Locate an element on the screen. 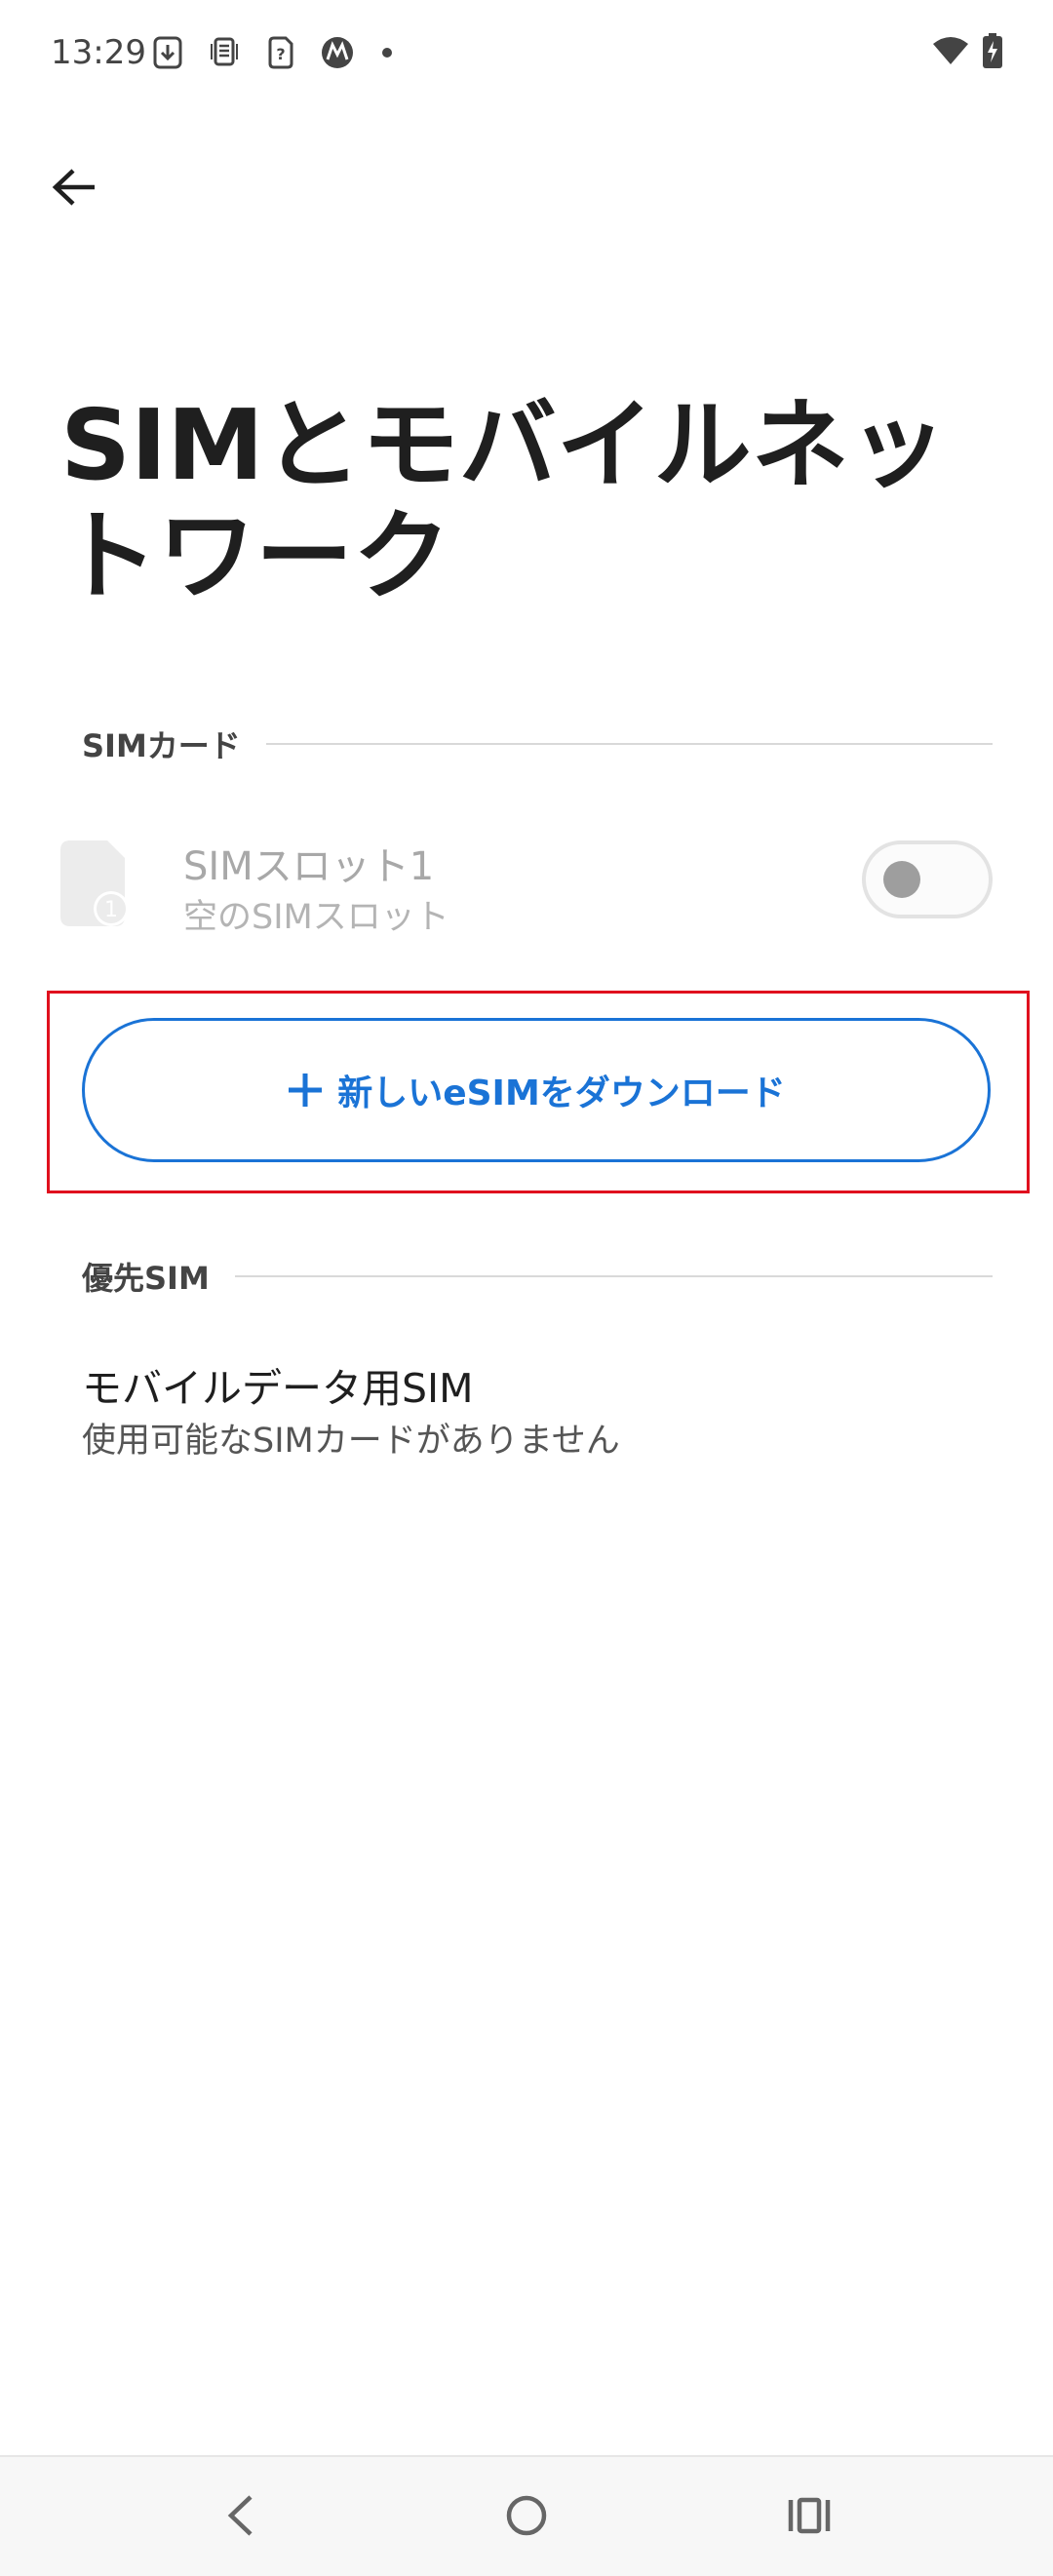  arrow-left-icon is located at coordinates (73, 187).